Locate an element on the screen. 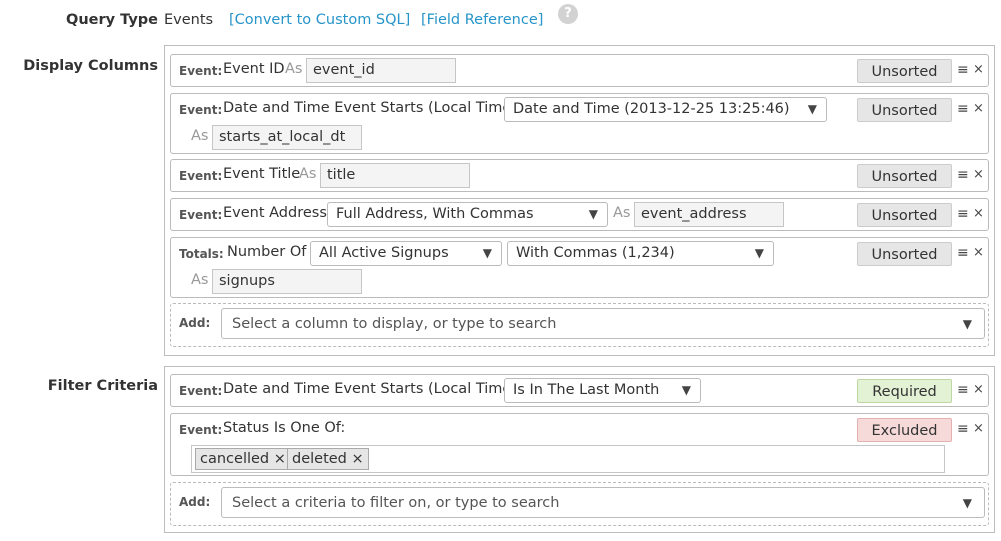 The image size is (1001, 541). row-tag: Totals: is located at coordinates (201, 254).